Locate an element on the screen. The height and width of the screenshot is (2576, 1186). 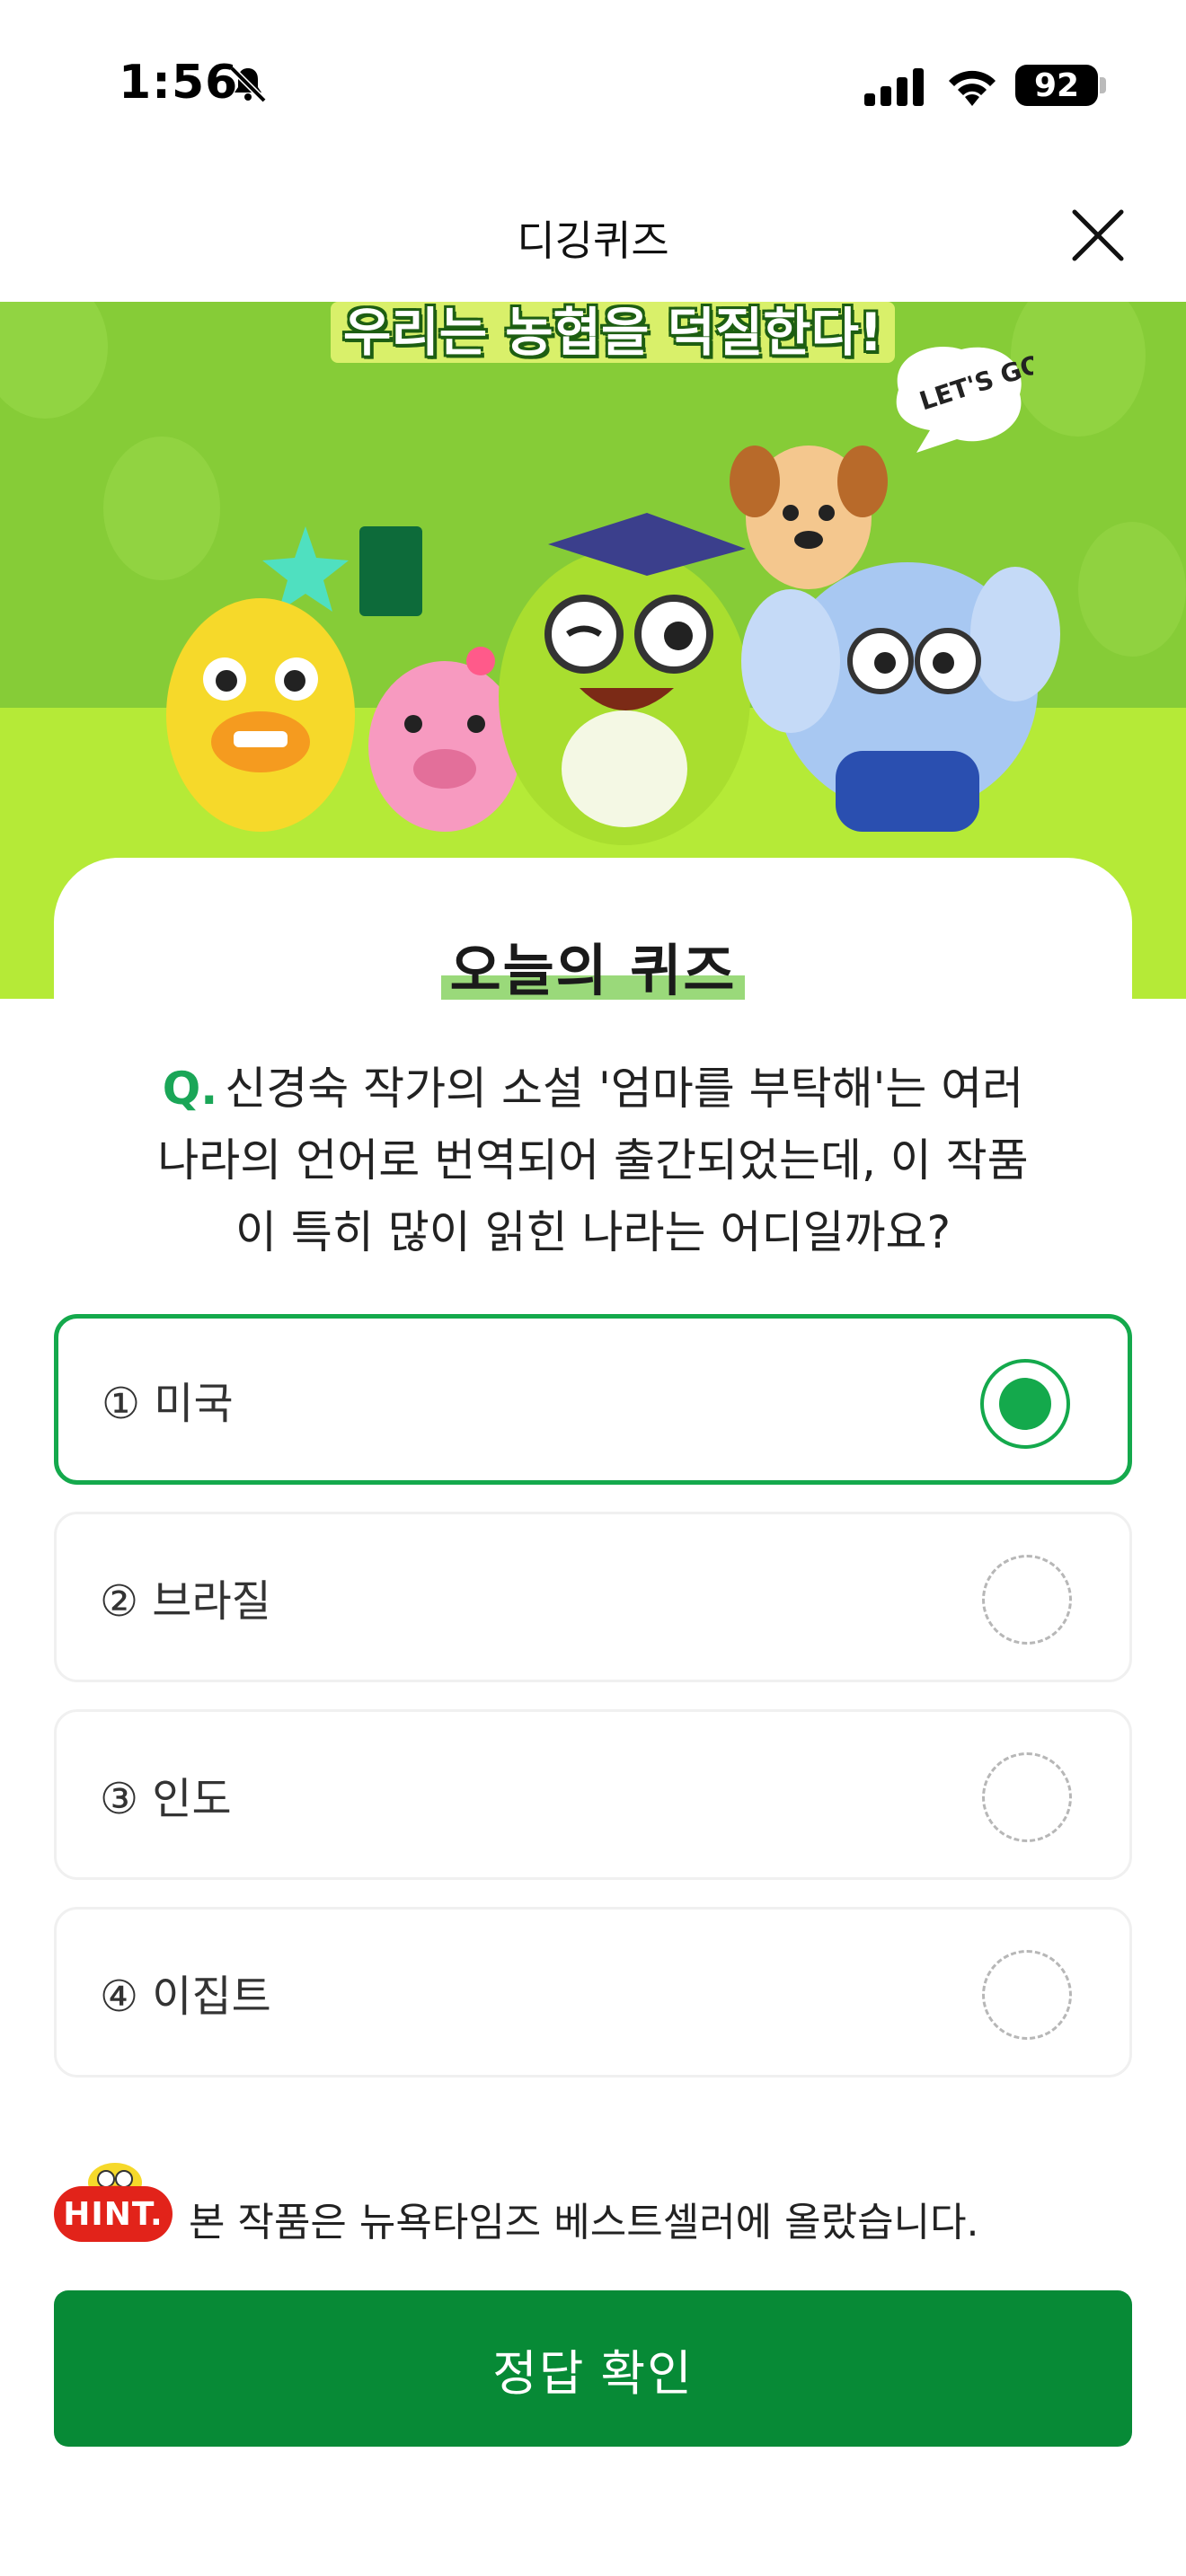
pig-character is located at coordinates (444, 746).